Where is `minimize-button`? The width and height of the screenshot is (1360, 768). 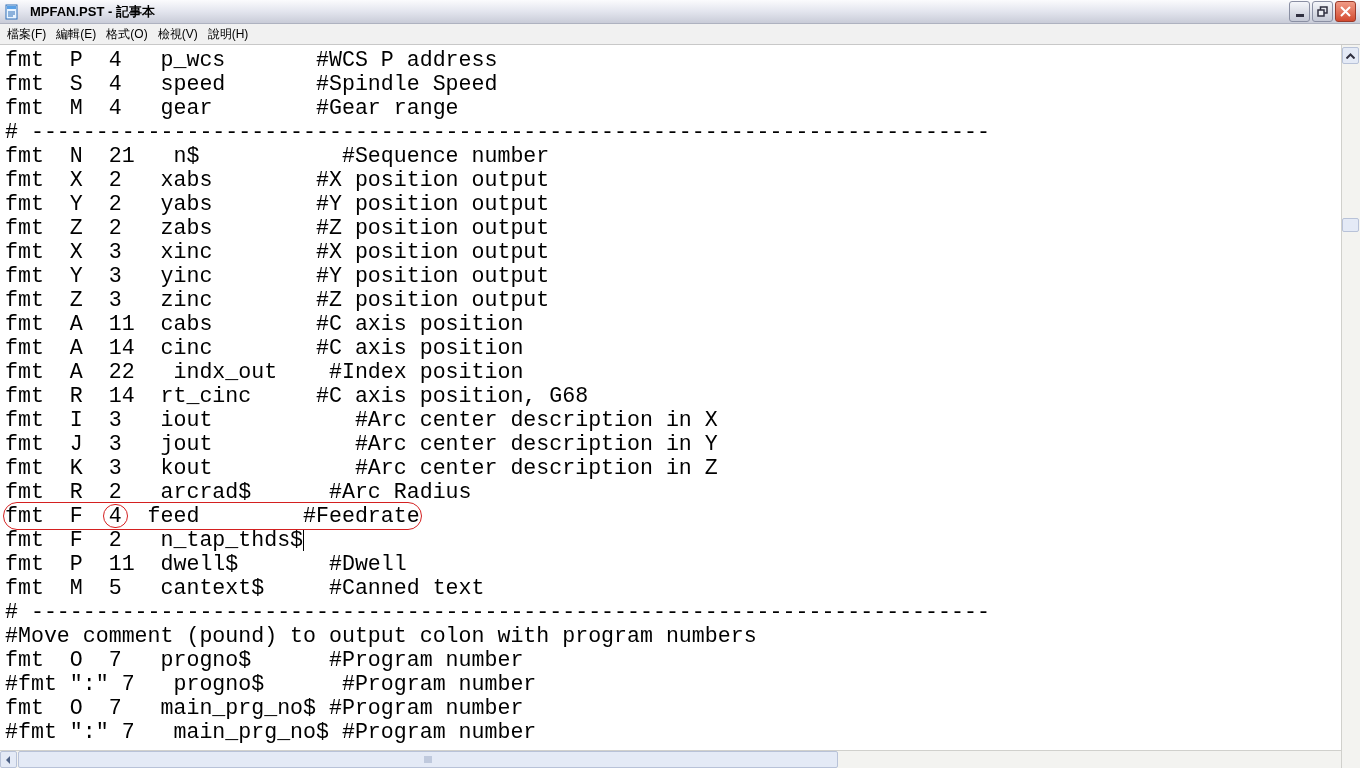
minimize-button is located at coordinates (1299, 11).